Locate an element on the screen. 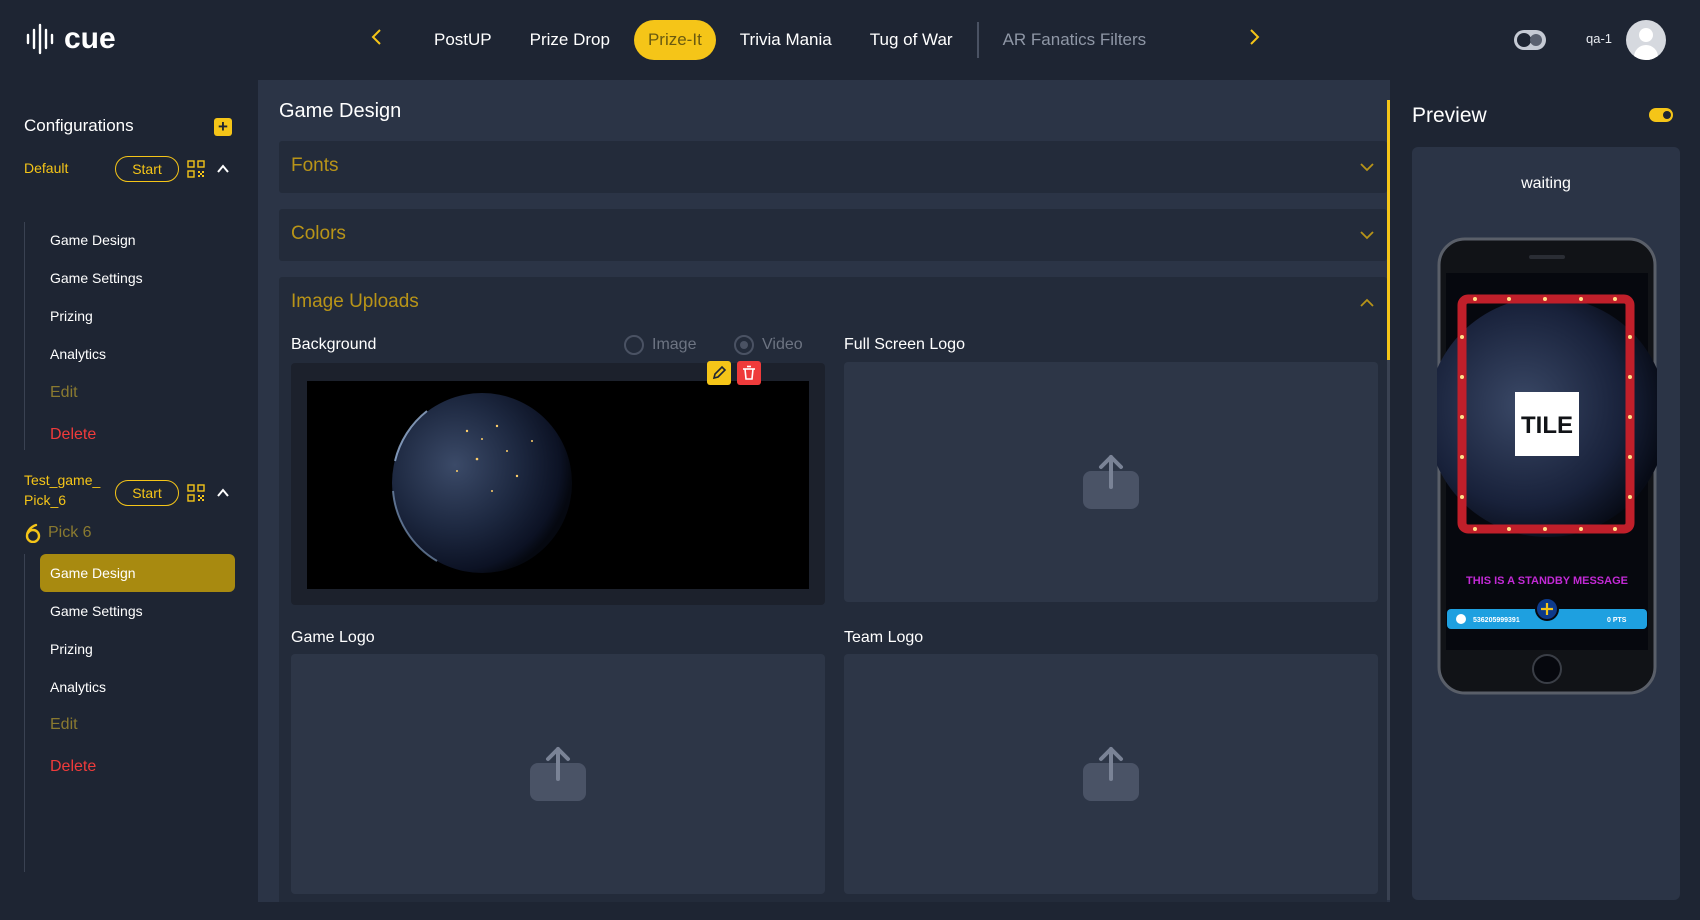 The height and width of the screenshot is (920, 1700). tab-prize-it: Prize-It is located at coordinates (674, 40).